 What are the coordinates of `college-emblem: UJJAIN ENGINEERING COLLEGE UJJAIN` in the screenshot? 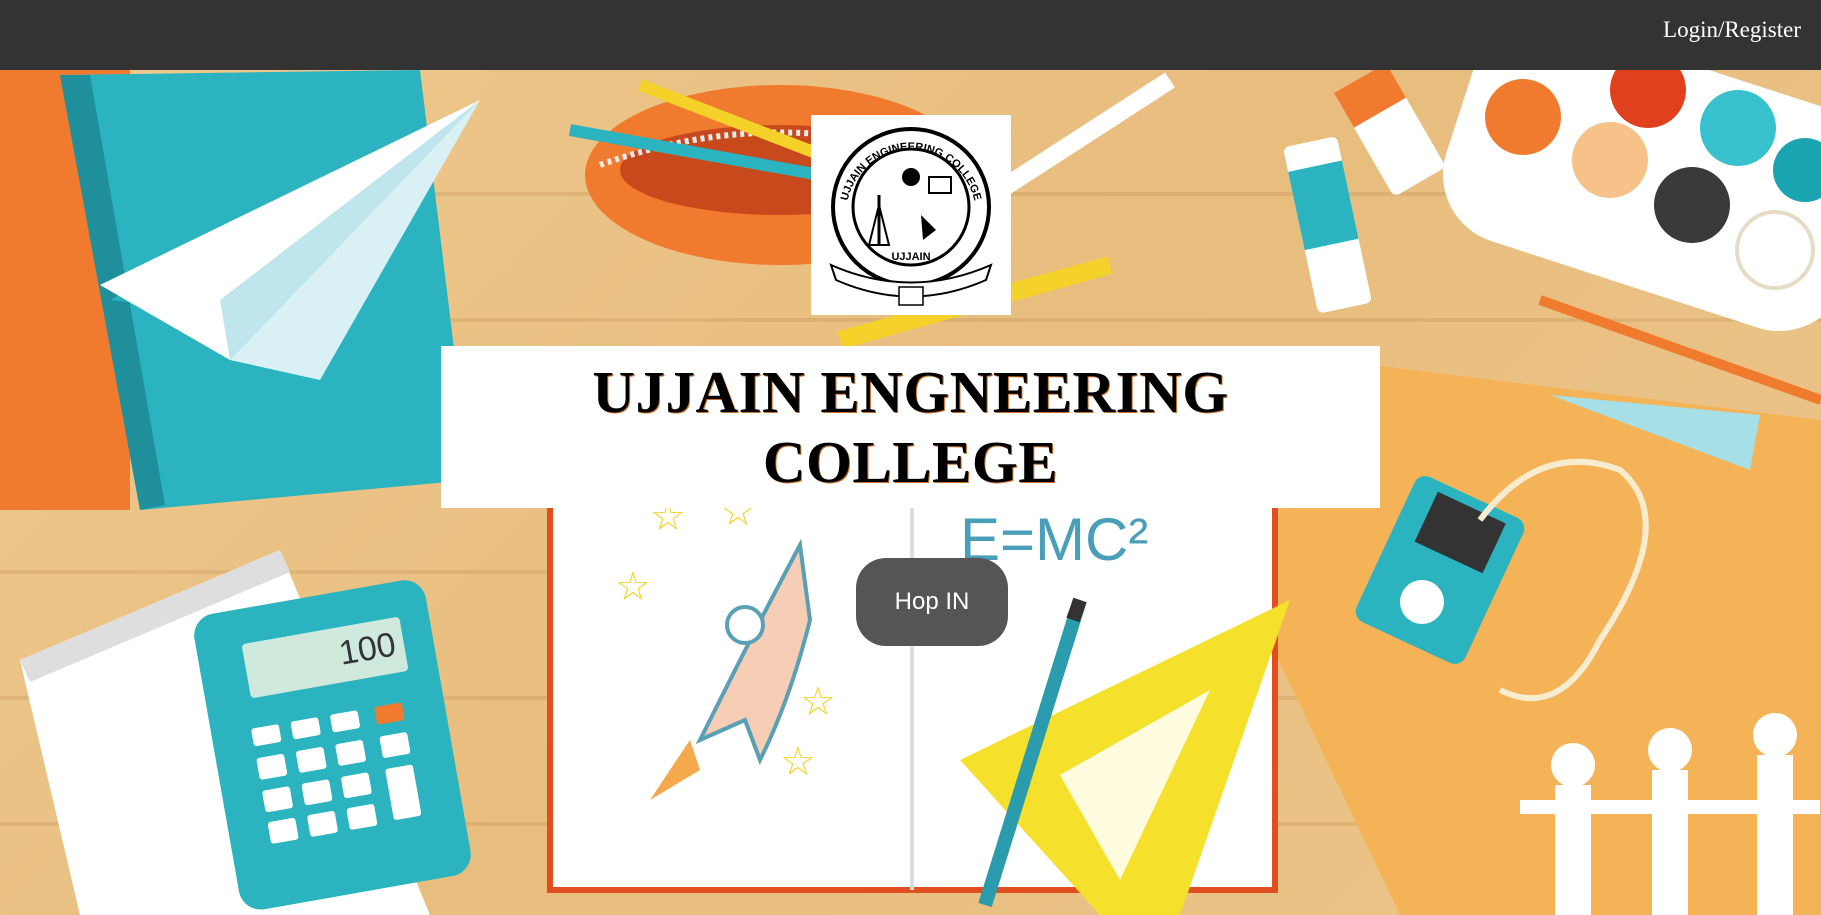 It's located at (911, 216).